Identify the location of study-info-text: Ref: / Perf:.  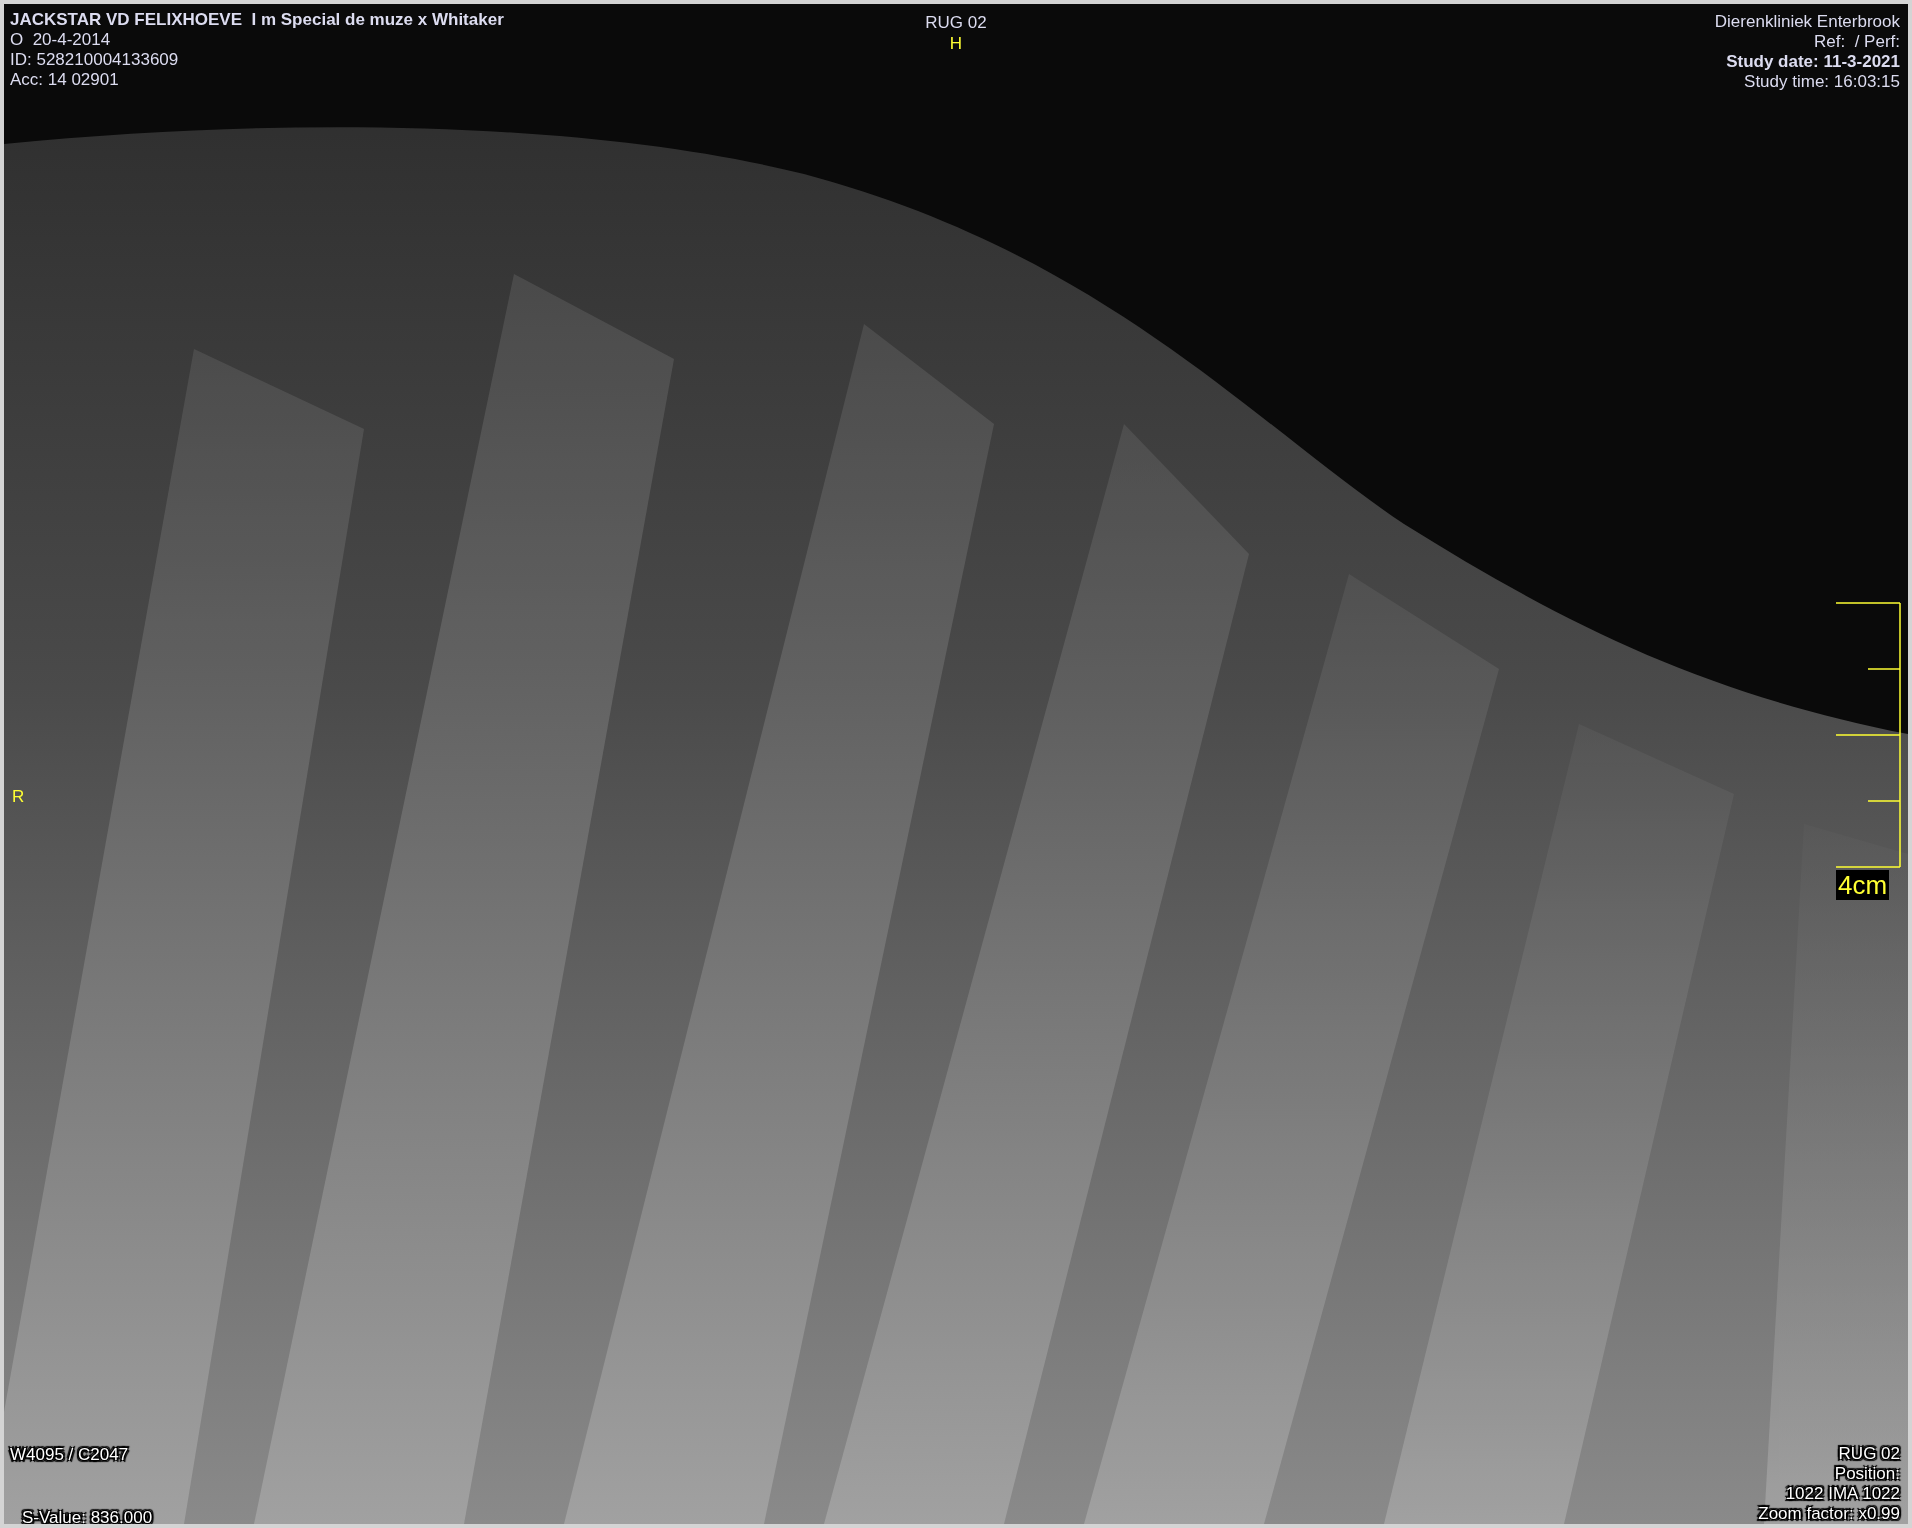
(1857, 42).